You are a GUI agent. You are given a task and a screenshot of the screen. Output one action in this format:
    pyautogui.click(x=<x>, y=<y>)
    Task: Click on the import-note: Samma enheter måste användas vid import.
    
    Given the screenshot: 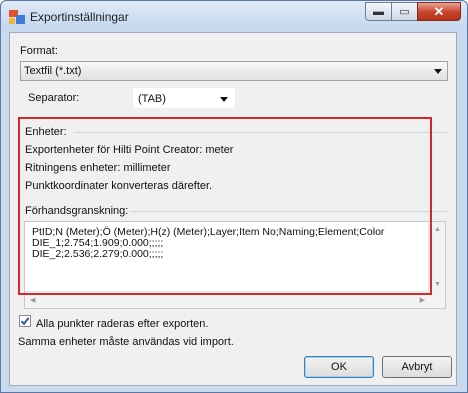 What is the action you would take?
    pyautogui.click(x=126, y=342)
    